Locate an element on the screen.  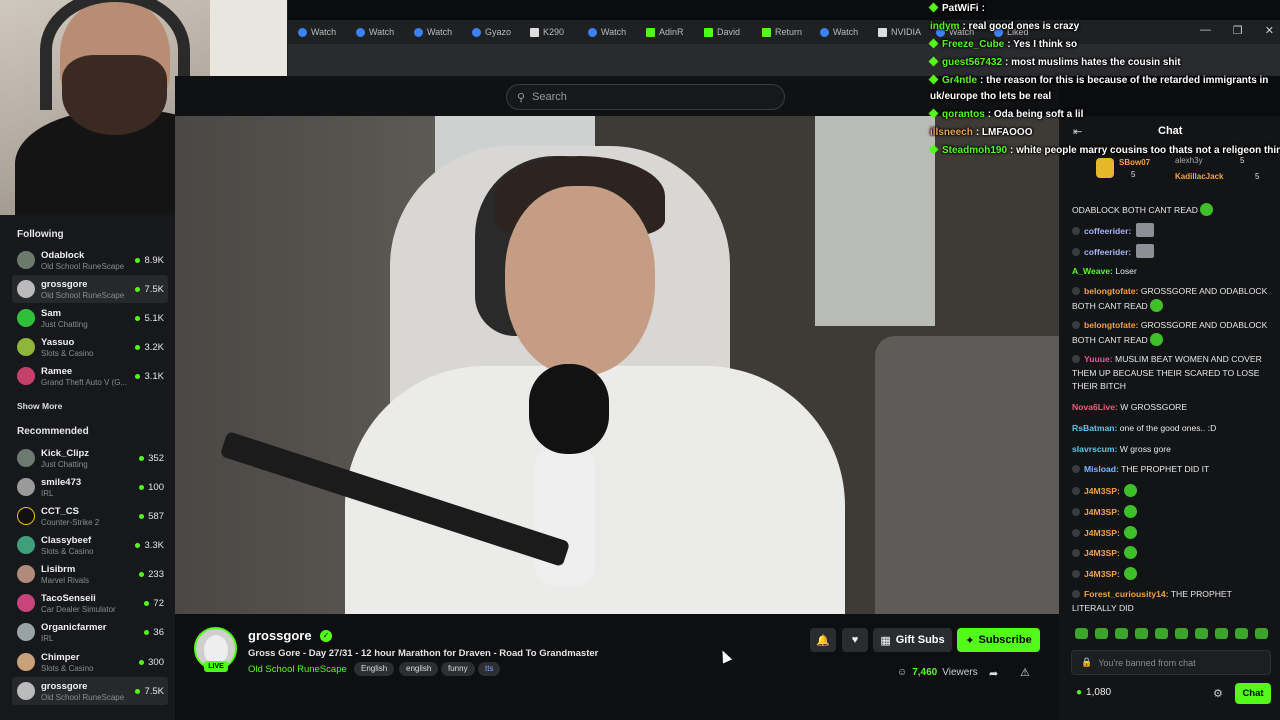
chat-input: 🔒 You're banned from chat is located at coordinates (1171, 662).